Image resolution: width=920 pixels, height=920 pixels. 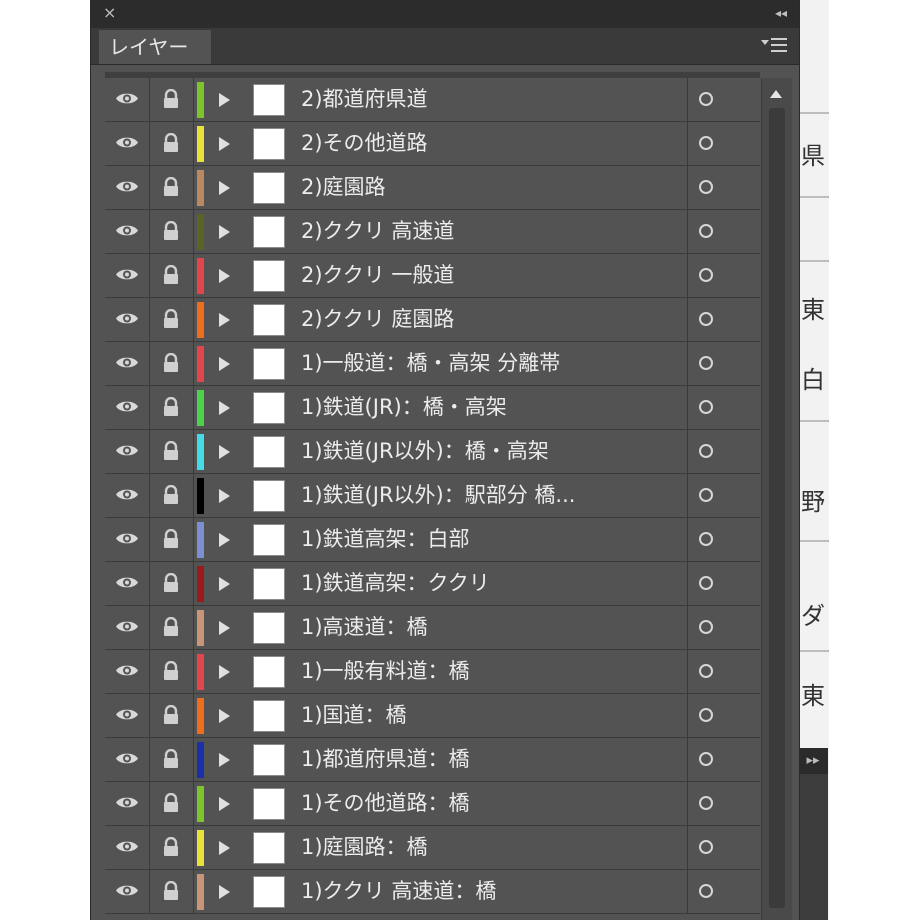 I want to click on layer-row: 1)鉄道高架：ククリ, so click(x=432, y=584).